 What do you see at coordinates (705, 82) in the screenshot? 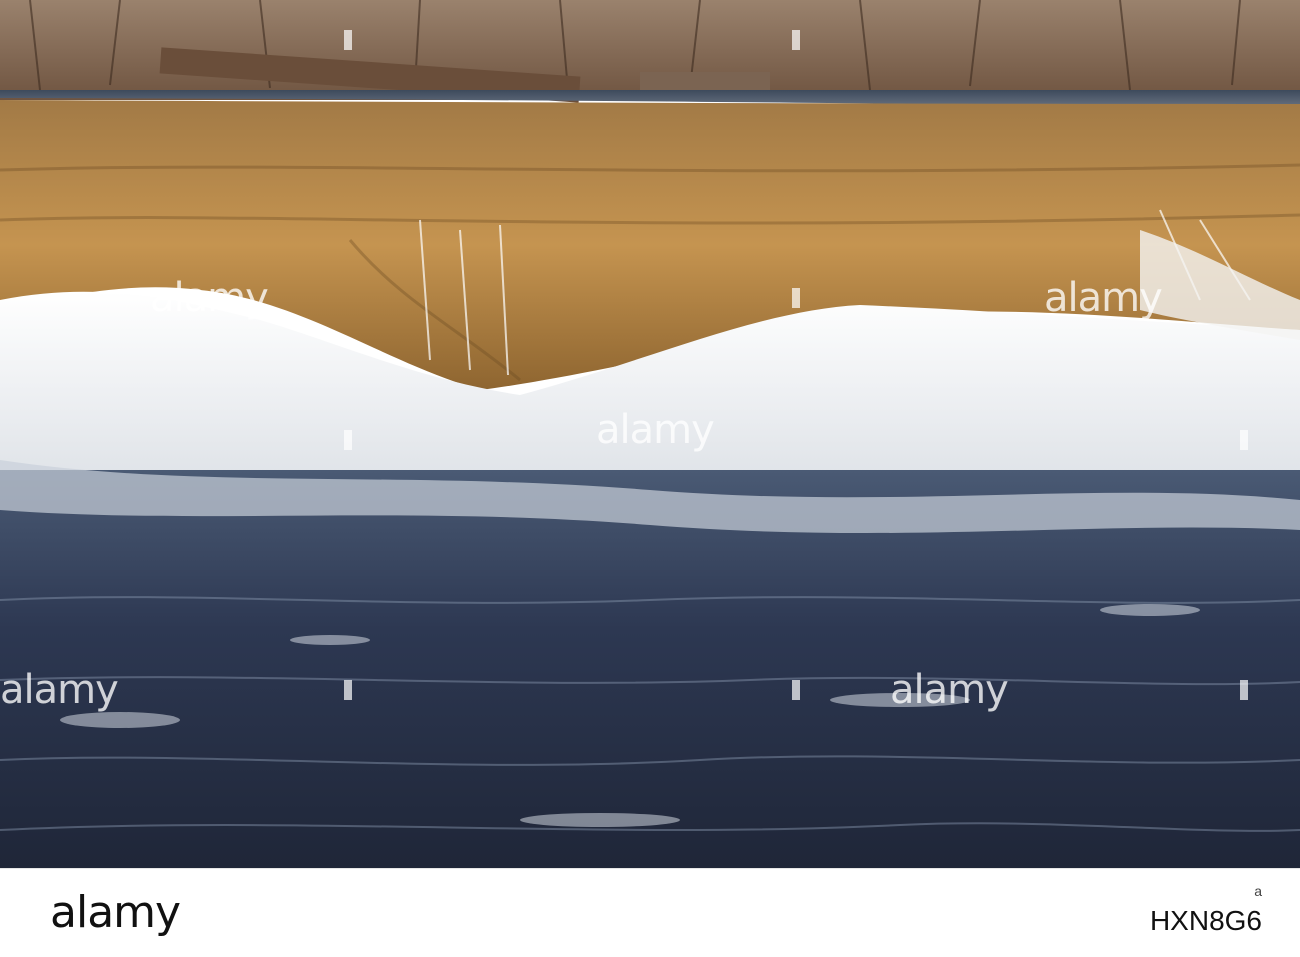
I see `floating-log` at bounding box center [705, 82].